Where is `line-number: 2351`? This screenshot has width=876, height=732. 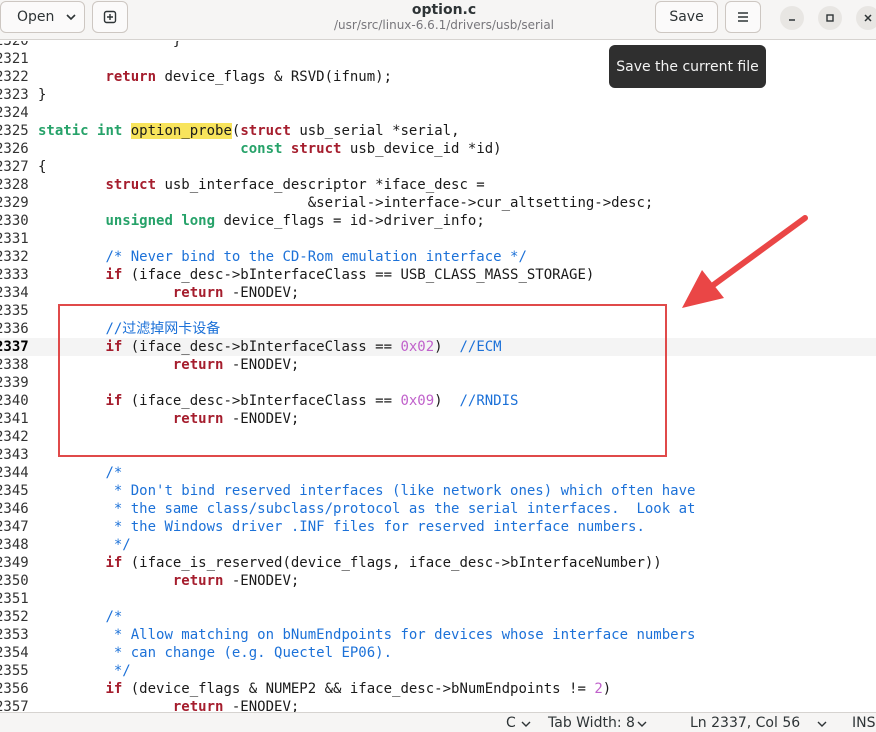 line-number: 2351 is located at coordinates (14, 599).